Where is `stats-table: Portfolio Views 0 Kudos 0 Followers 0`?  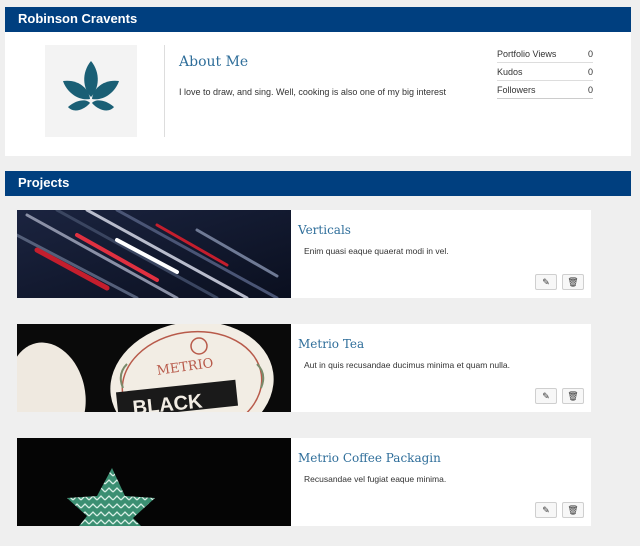
stats-table: Portfolio Views 0 Kudos 0 Followers 0 is located at coordinates (545, 72).